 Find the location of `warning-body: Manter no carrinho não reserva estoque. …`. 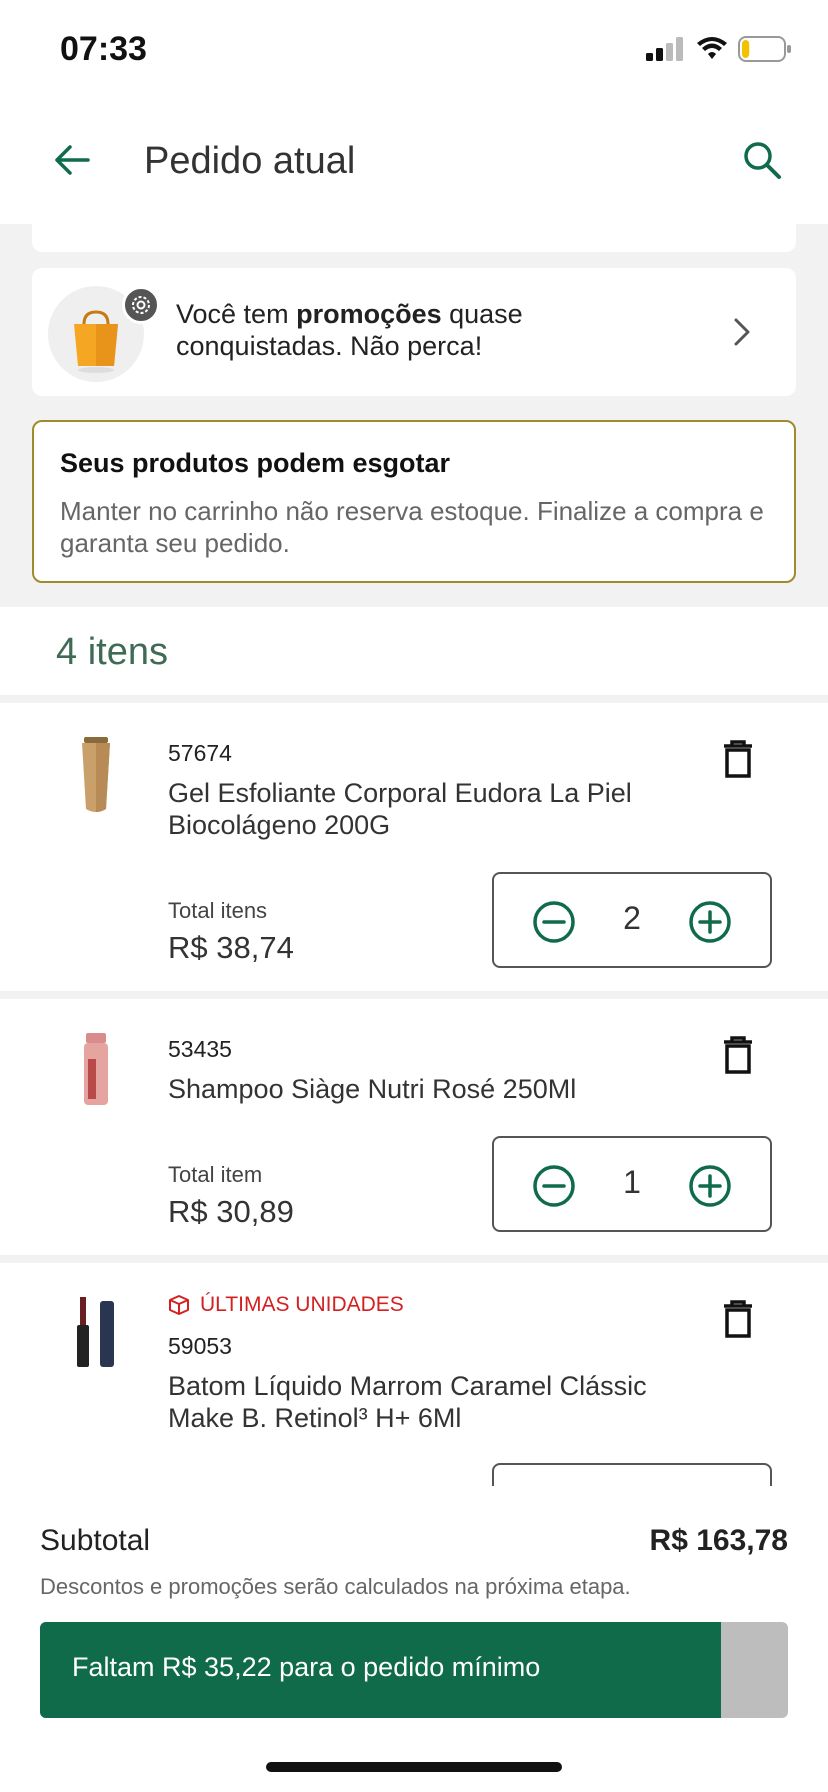

warning-body: Manter no carrinho não reserva estoque. … is located at coordinates (412, 527).